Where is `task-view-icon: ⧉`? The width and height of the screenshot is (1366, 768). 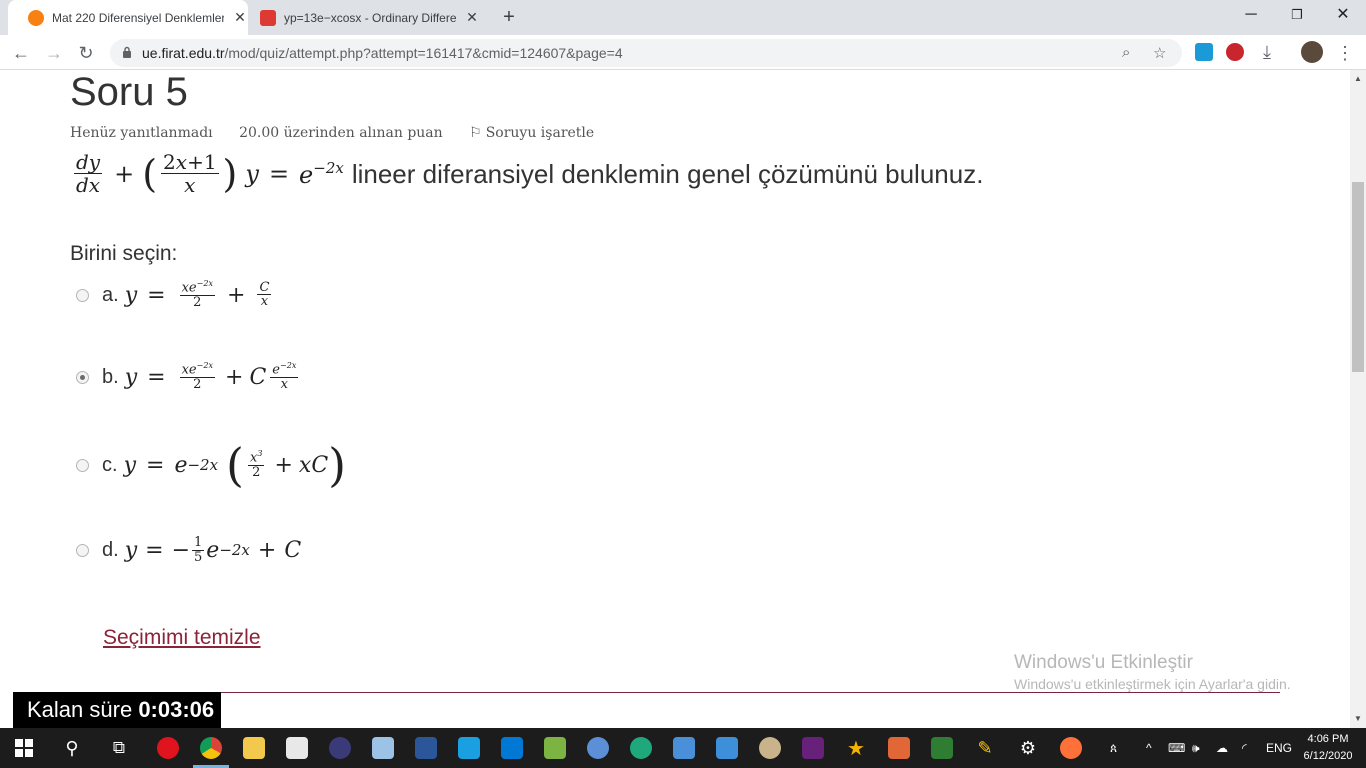 task-view-icon: ⧉ is located at coordinates (119, 748).